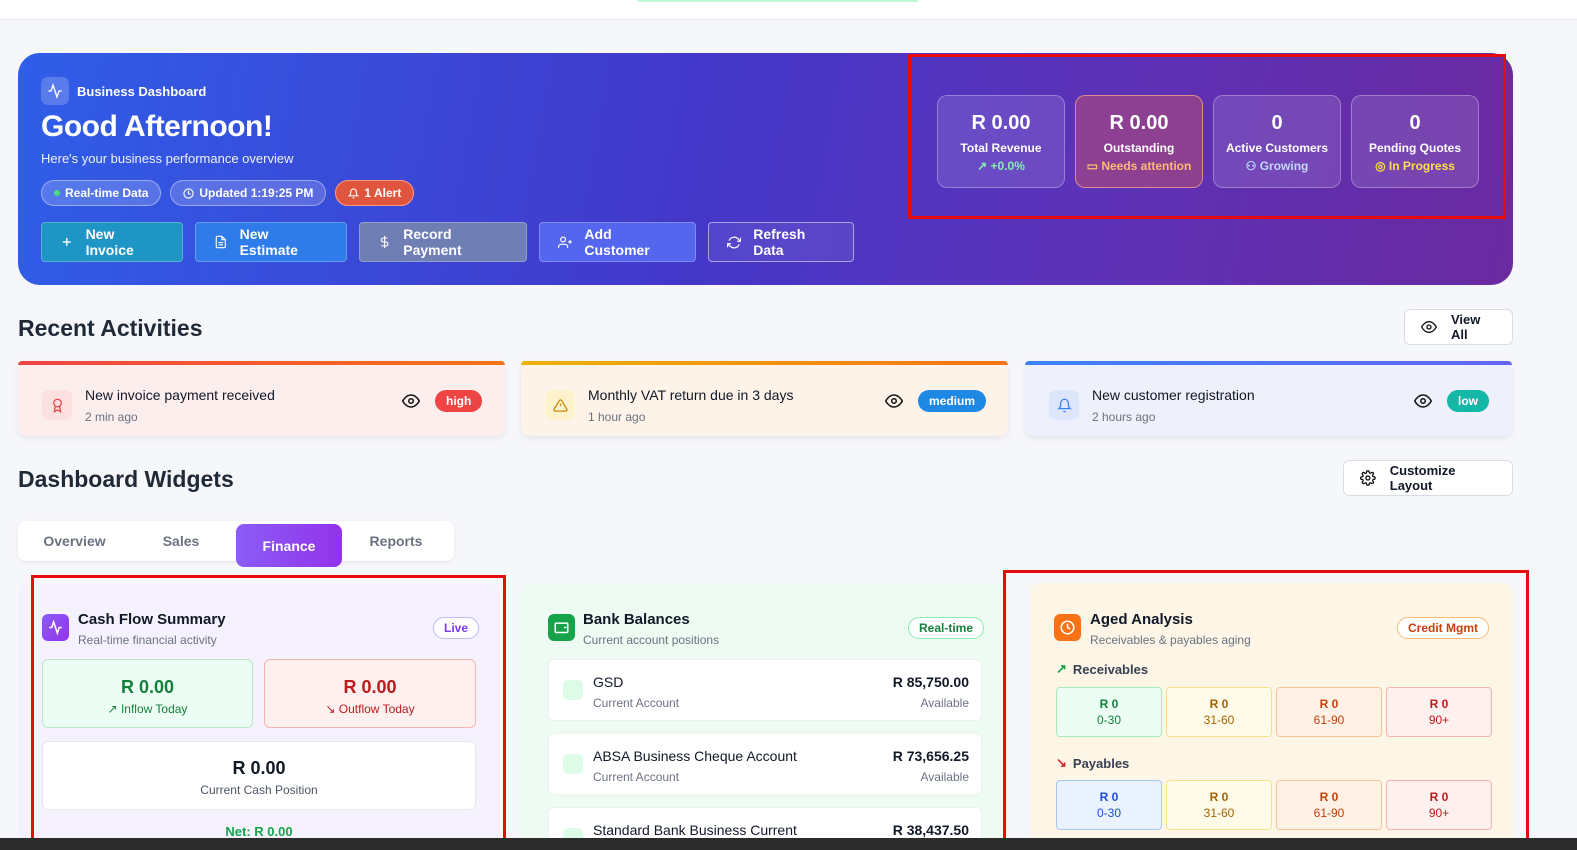 Image resolution: width=1577 pixels, height=850 pixels. What do you see at coordinates (1468, 401) in the screenshot?
I see `priority-badge: low` at bounding box center [1468, 401].